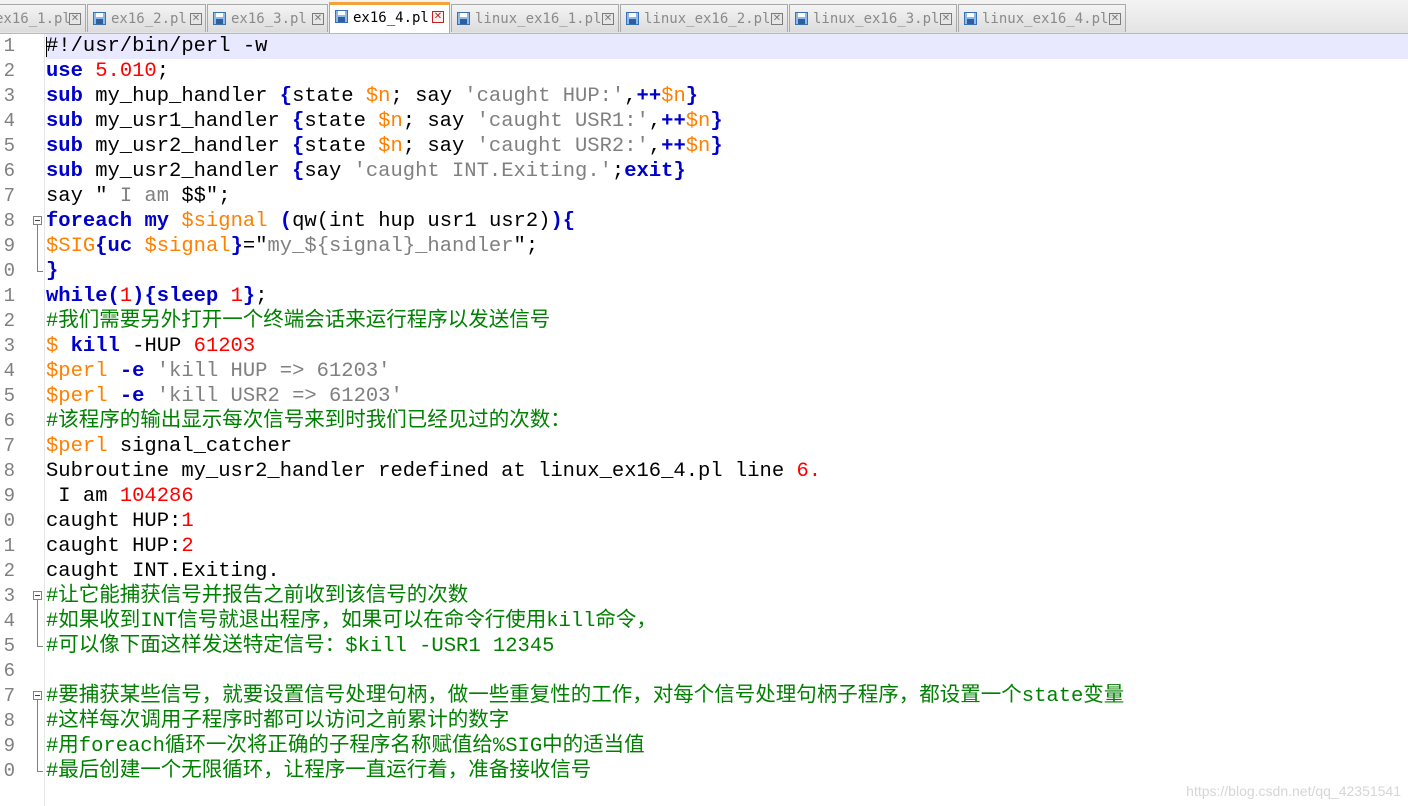  I want to click on tab-ex16-1: ex16_1.pl ✕, so click(43, 18).